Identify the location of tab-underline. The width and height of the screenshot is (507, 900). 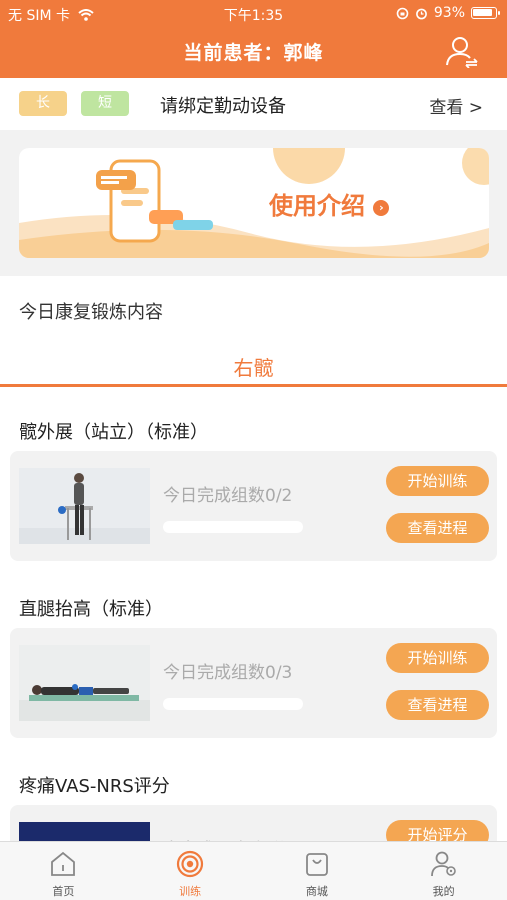
(253, 385).